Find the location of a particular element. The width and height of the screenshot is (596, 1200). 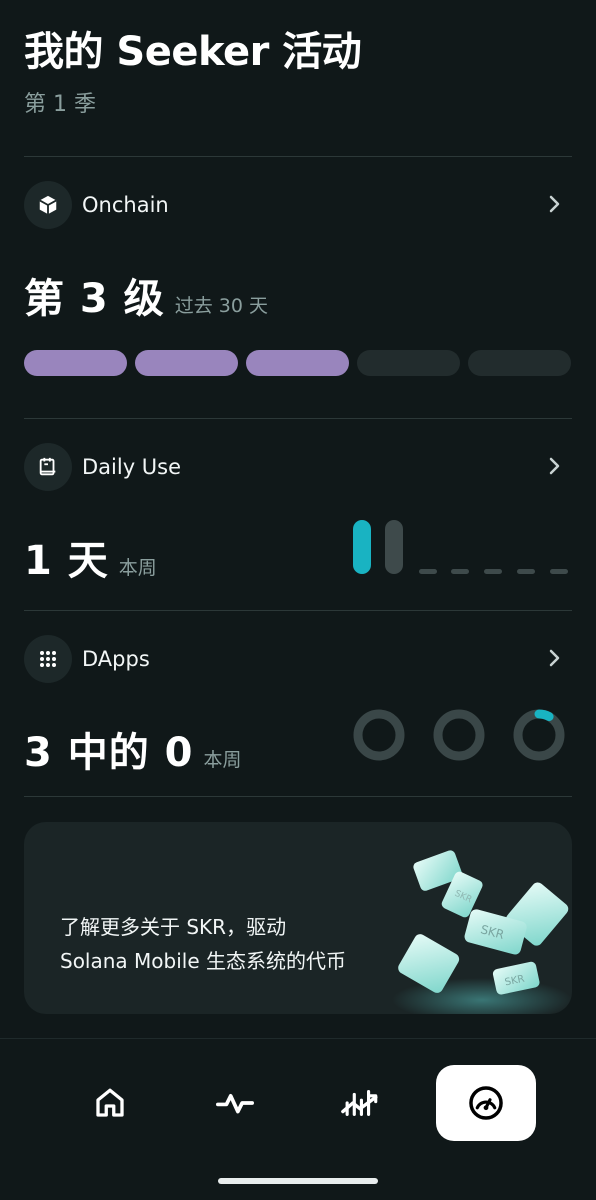

daily-use-label: Daily Use is located at coordinates (132, 467).